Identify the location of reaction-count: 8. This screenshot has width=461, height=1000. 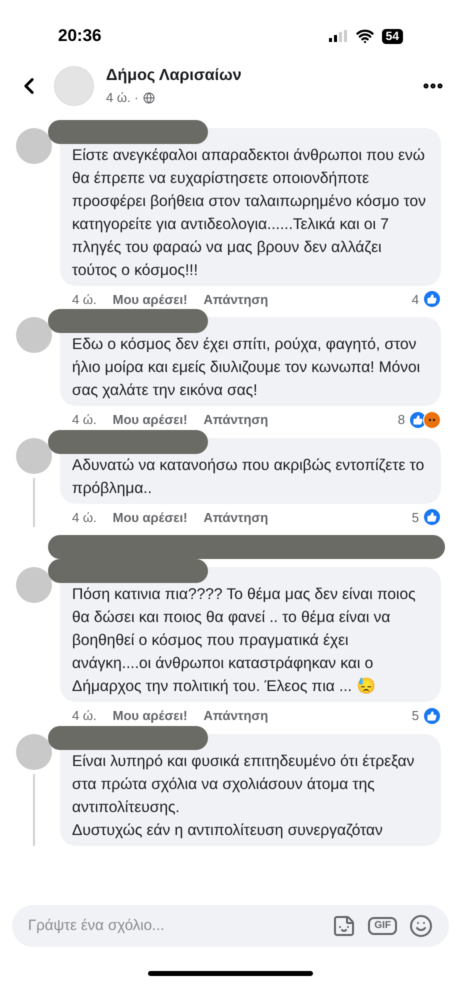
(401, 420).